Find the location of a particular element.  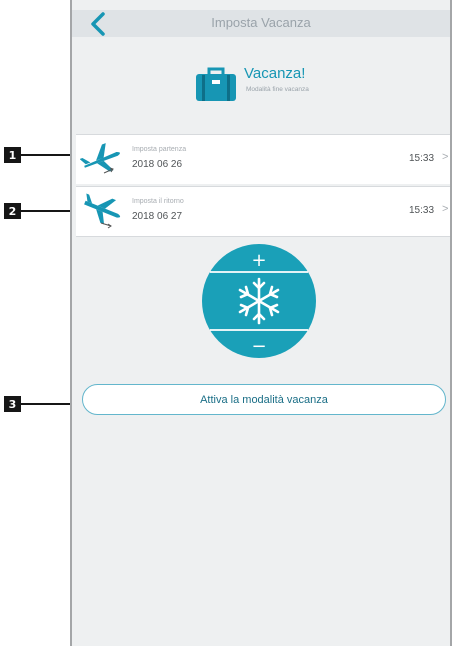

vacation-subtitle: Modalità fine vacanza is located at coordinates (277, 89).